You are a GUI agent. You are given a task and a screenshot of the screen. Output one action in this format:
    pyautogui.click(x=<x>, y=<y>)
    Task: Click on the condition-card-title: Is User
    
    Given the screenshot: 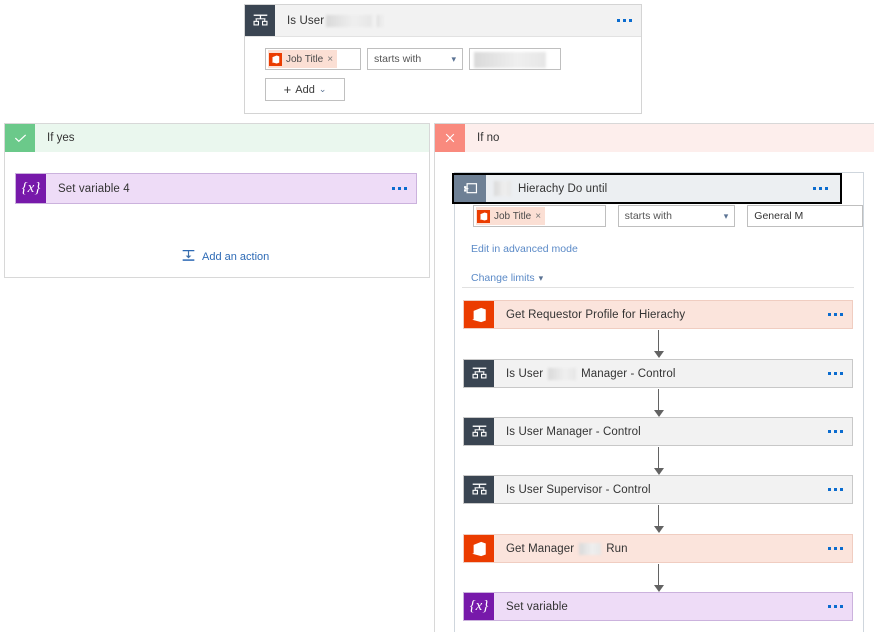 What is the action you would take?
    pyautogui.click(x=441, y=20)
    